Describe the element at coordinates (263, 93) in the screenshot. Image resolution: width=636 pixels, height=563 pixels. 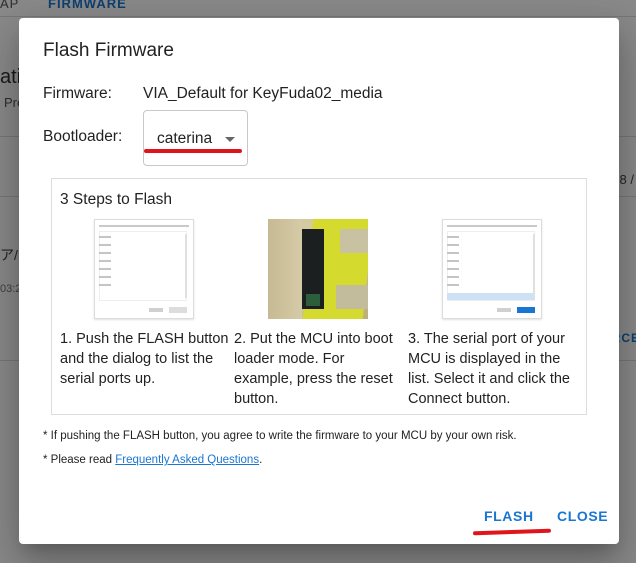
I see `firmware-value: VIA_Default for KeyFuda02_media` at that location.